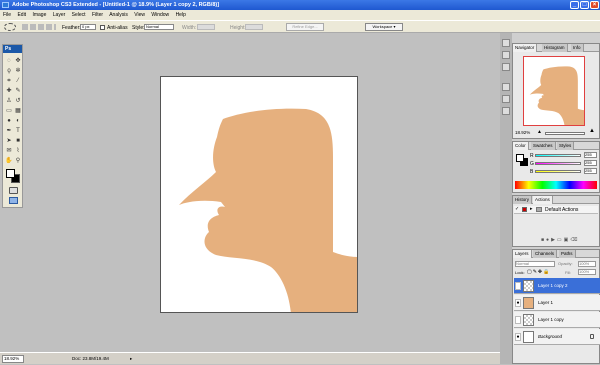 The image size is (600, 365). What do you see at coordinates (522, 254) in the screenshot?
I see `tab-layers: Layers` at bounding box center [522, 254].